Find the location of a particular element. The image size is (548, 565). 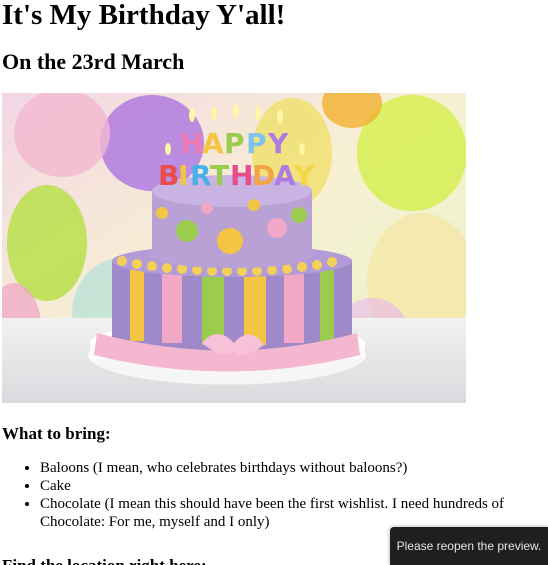

location-heading: Find the location right here: is located at coordinates (104, 560).